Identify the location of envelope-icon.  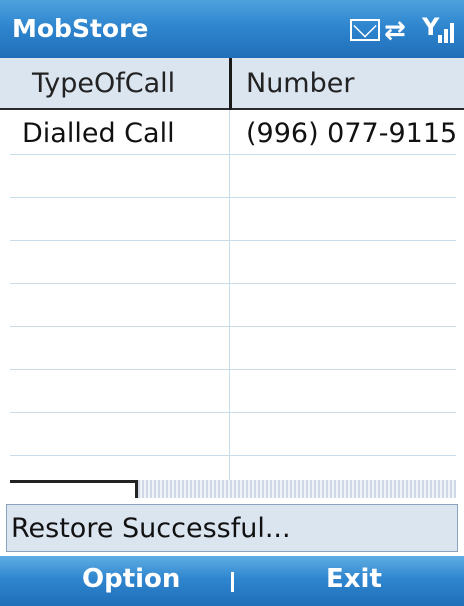
(365, 30).